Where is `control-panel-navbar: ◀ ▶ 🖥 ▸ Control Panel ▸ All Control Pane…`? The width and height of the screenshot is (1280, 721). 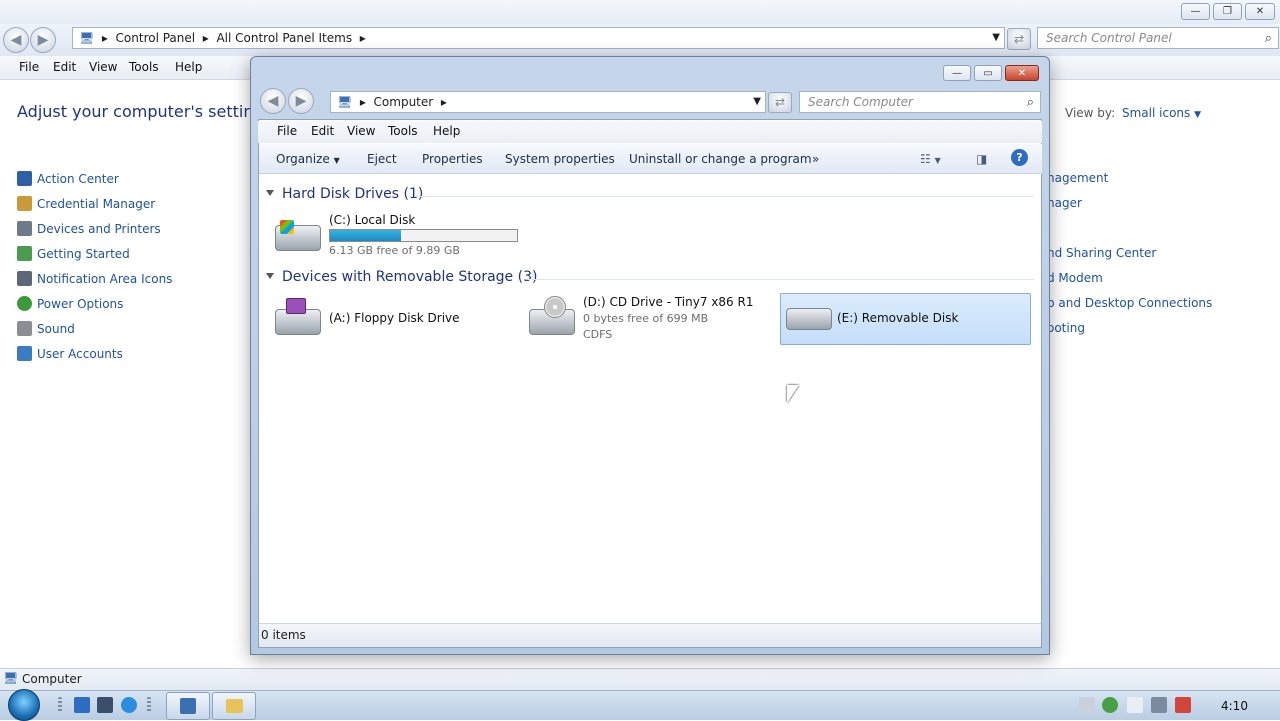
control-panel-navbar: ◀ ▶ 🖥 ▸ Control Panel ▸ All Control Pane… is located at coordinates (640, 40).